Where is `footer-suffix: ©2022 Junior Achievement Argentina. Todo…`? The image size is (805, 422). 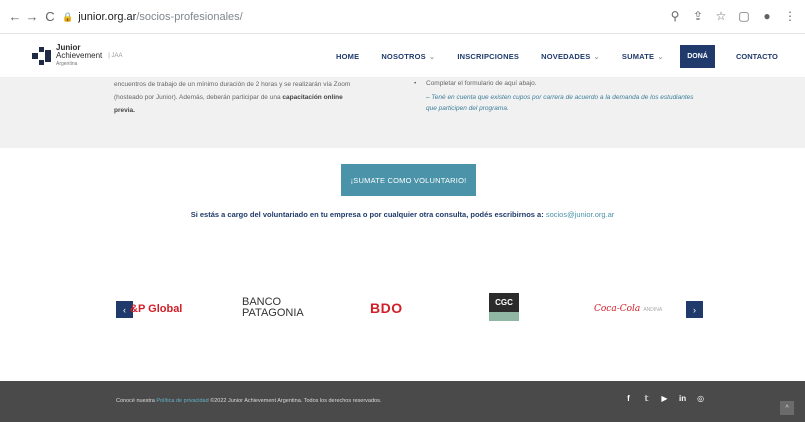
footer-suffix: ©2022 Junior Achievement Argentina. Todo… is located at coordinates (296, 401).